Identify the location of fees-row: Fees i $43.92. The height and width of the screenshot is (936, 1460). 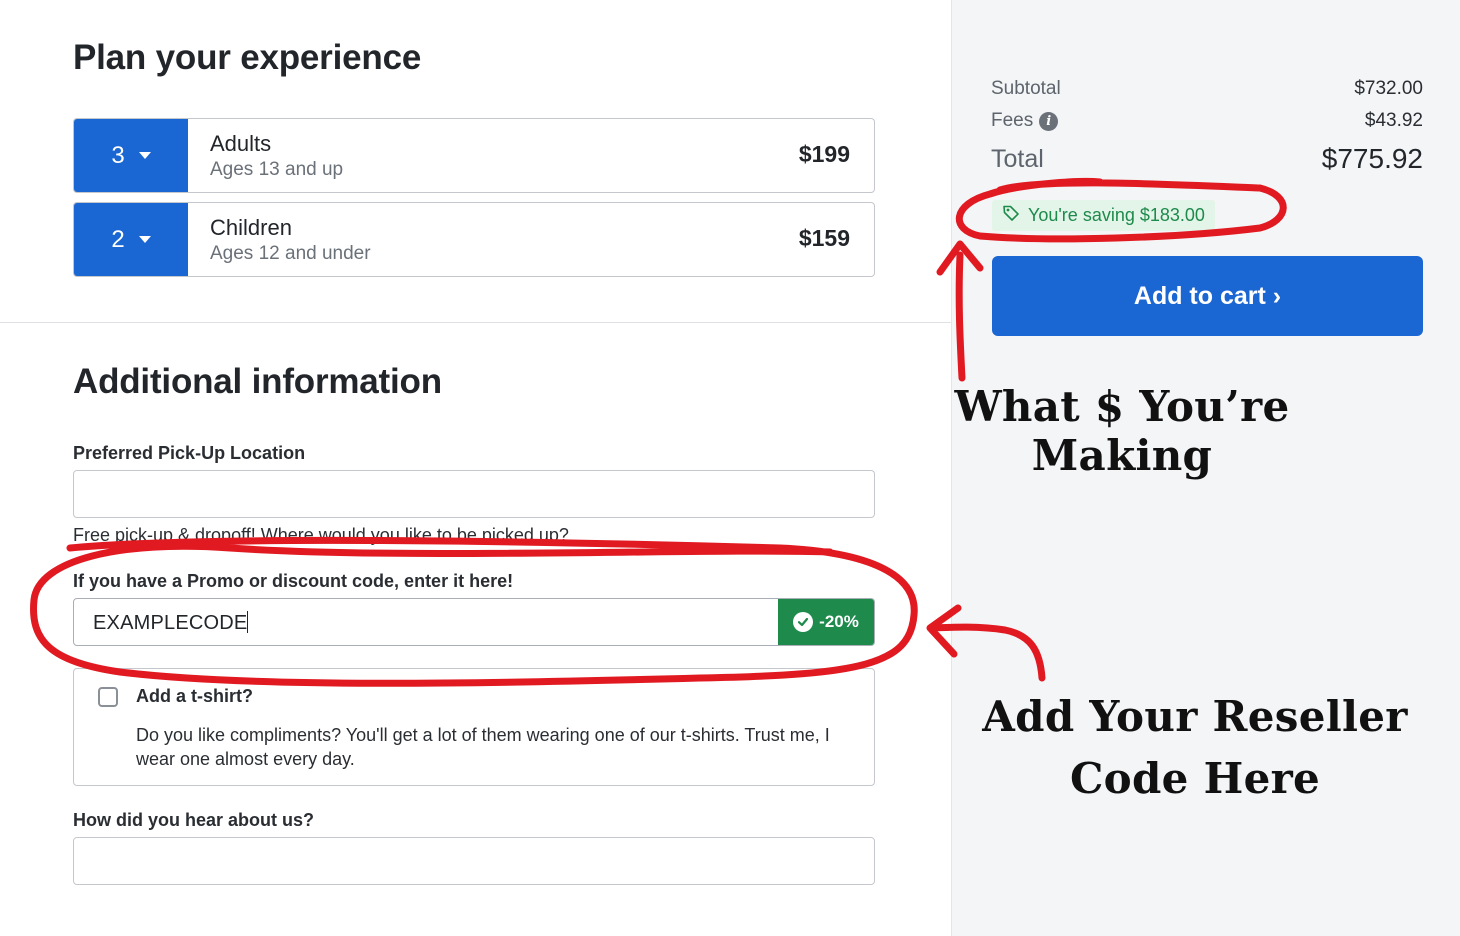
(1207, 121).